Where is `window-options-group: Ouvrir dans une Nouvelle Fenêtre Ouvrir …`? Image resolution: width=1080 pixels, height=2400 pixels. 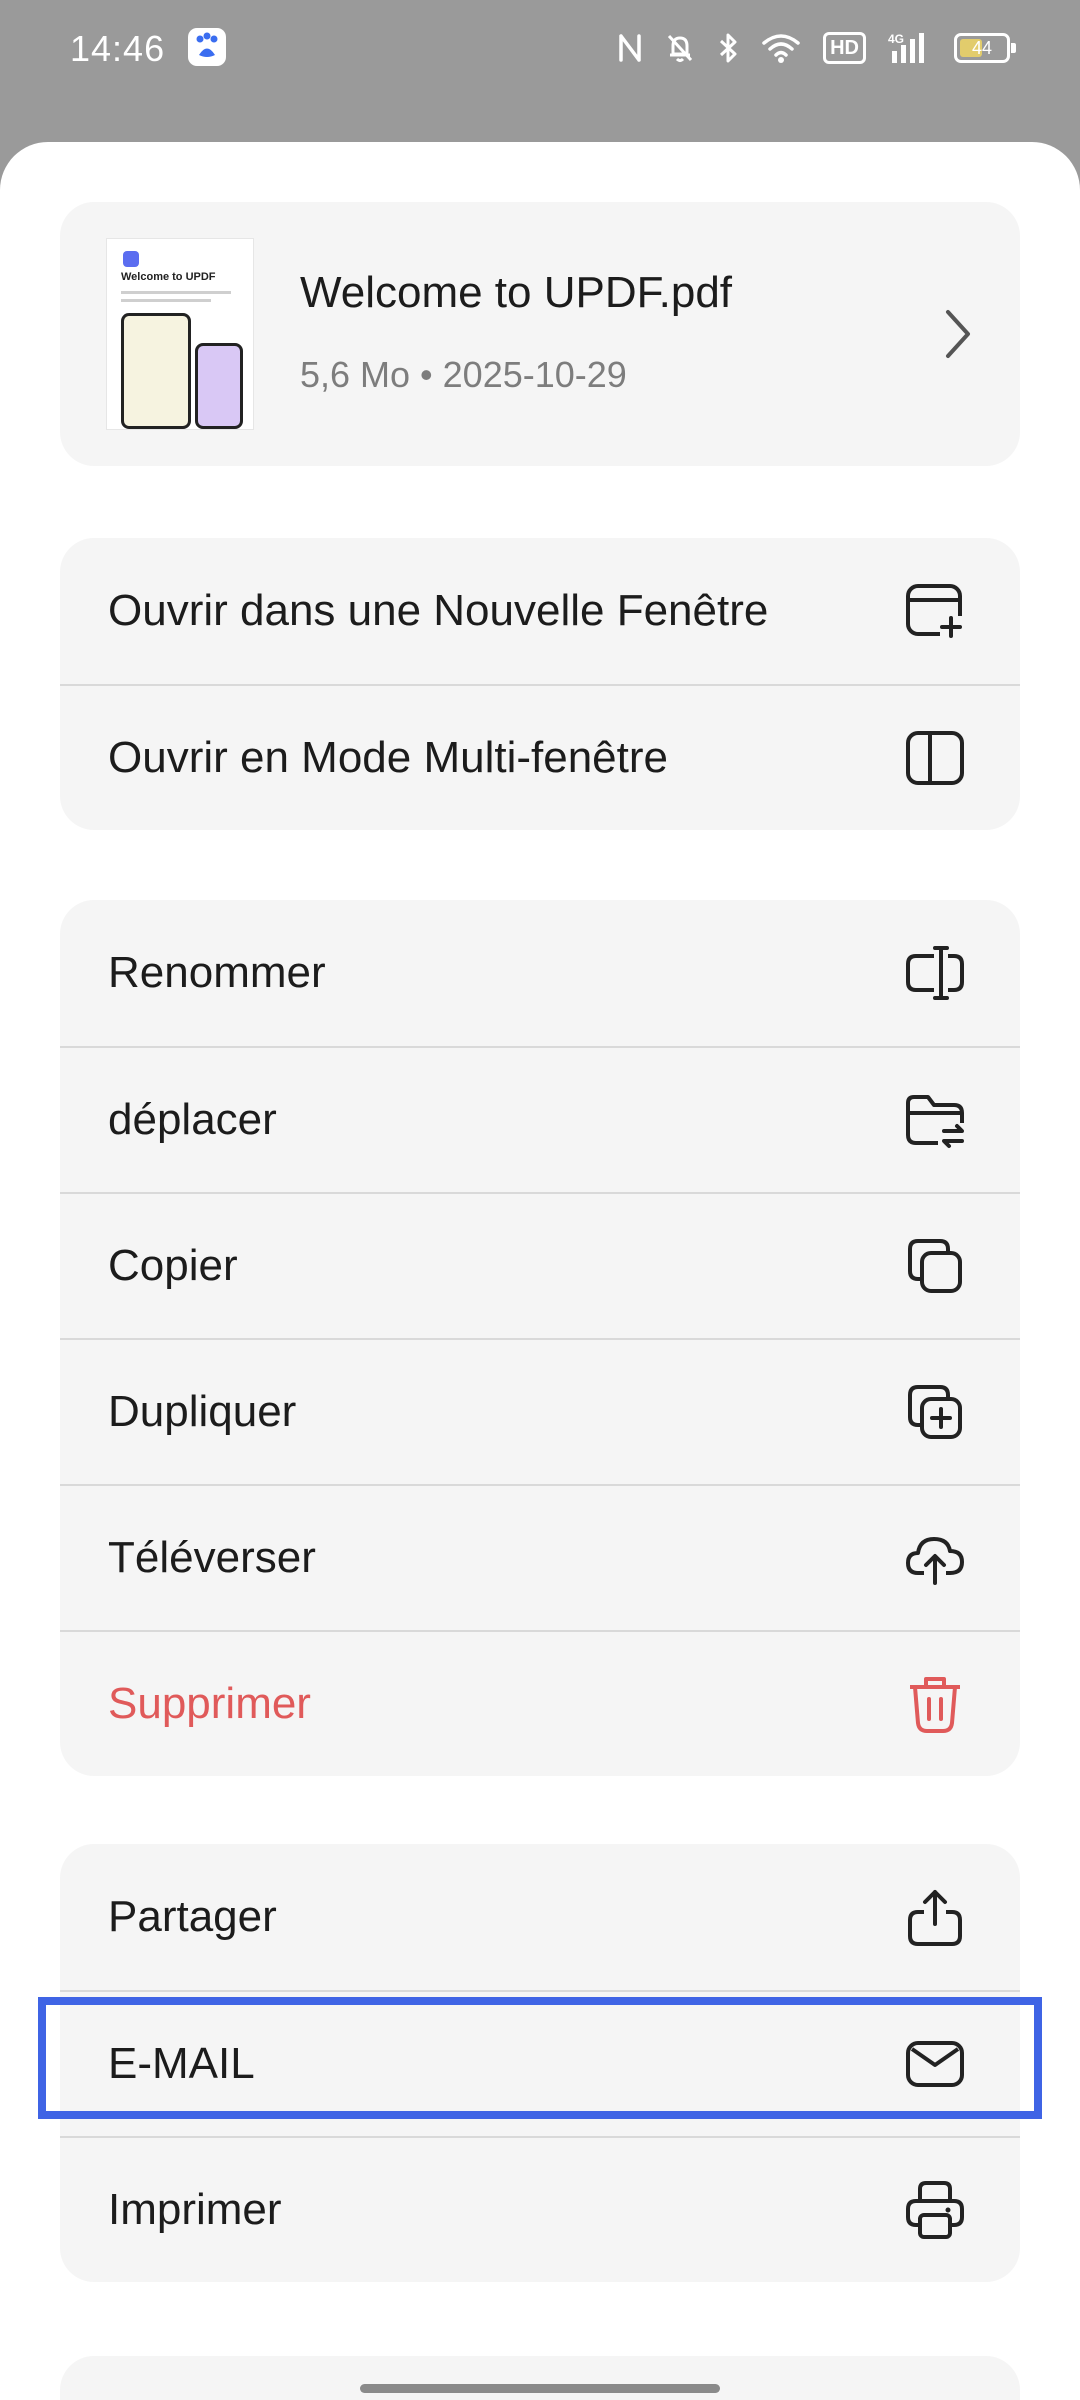 window-options-group: Ouvrir dans une Nouvelle Fenêtre Ouvrir … is located at coordinates (540, 684).